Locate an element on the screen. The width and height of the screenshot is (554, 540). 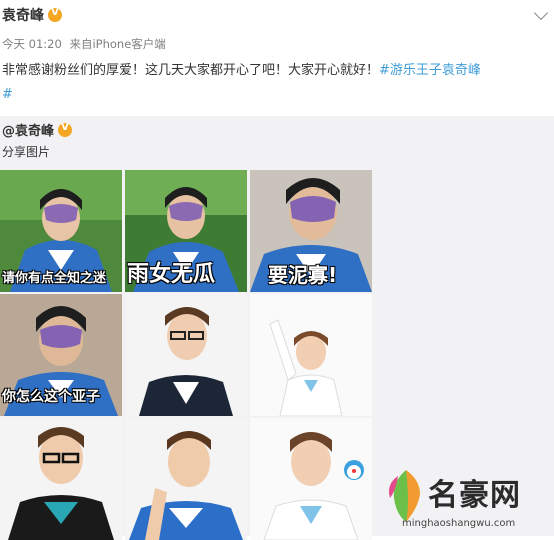
repost-header: @袁奇峰 is located at coordinates (37, 129).